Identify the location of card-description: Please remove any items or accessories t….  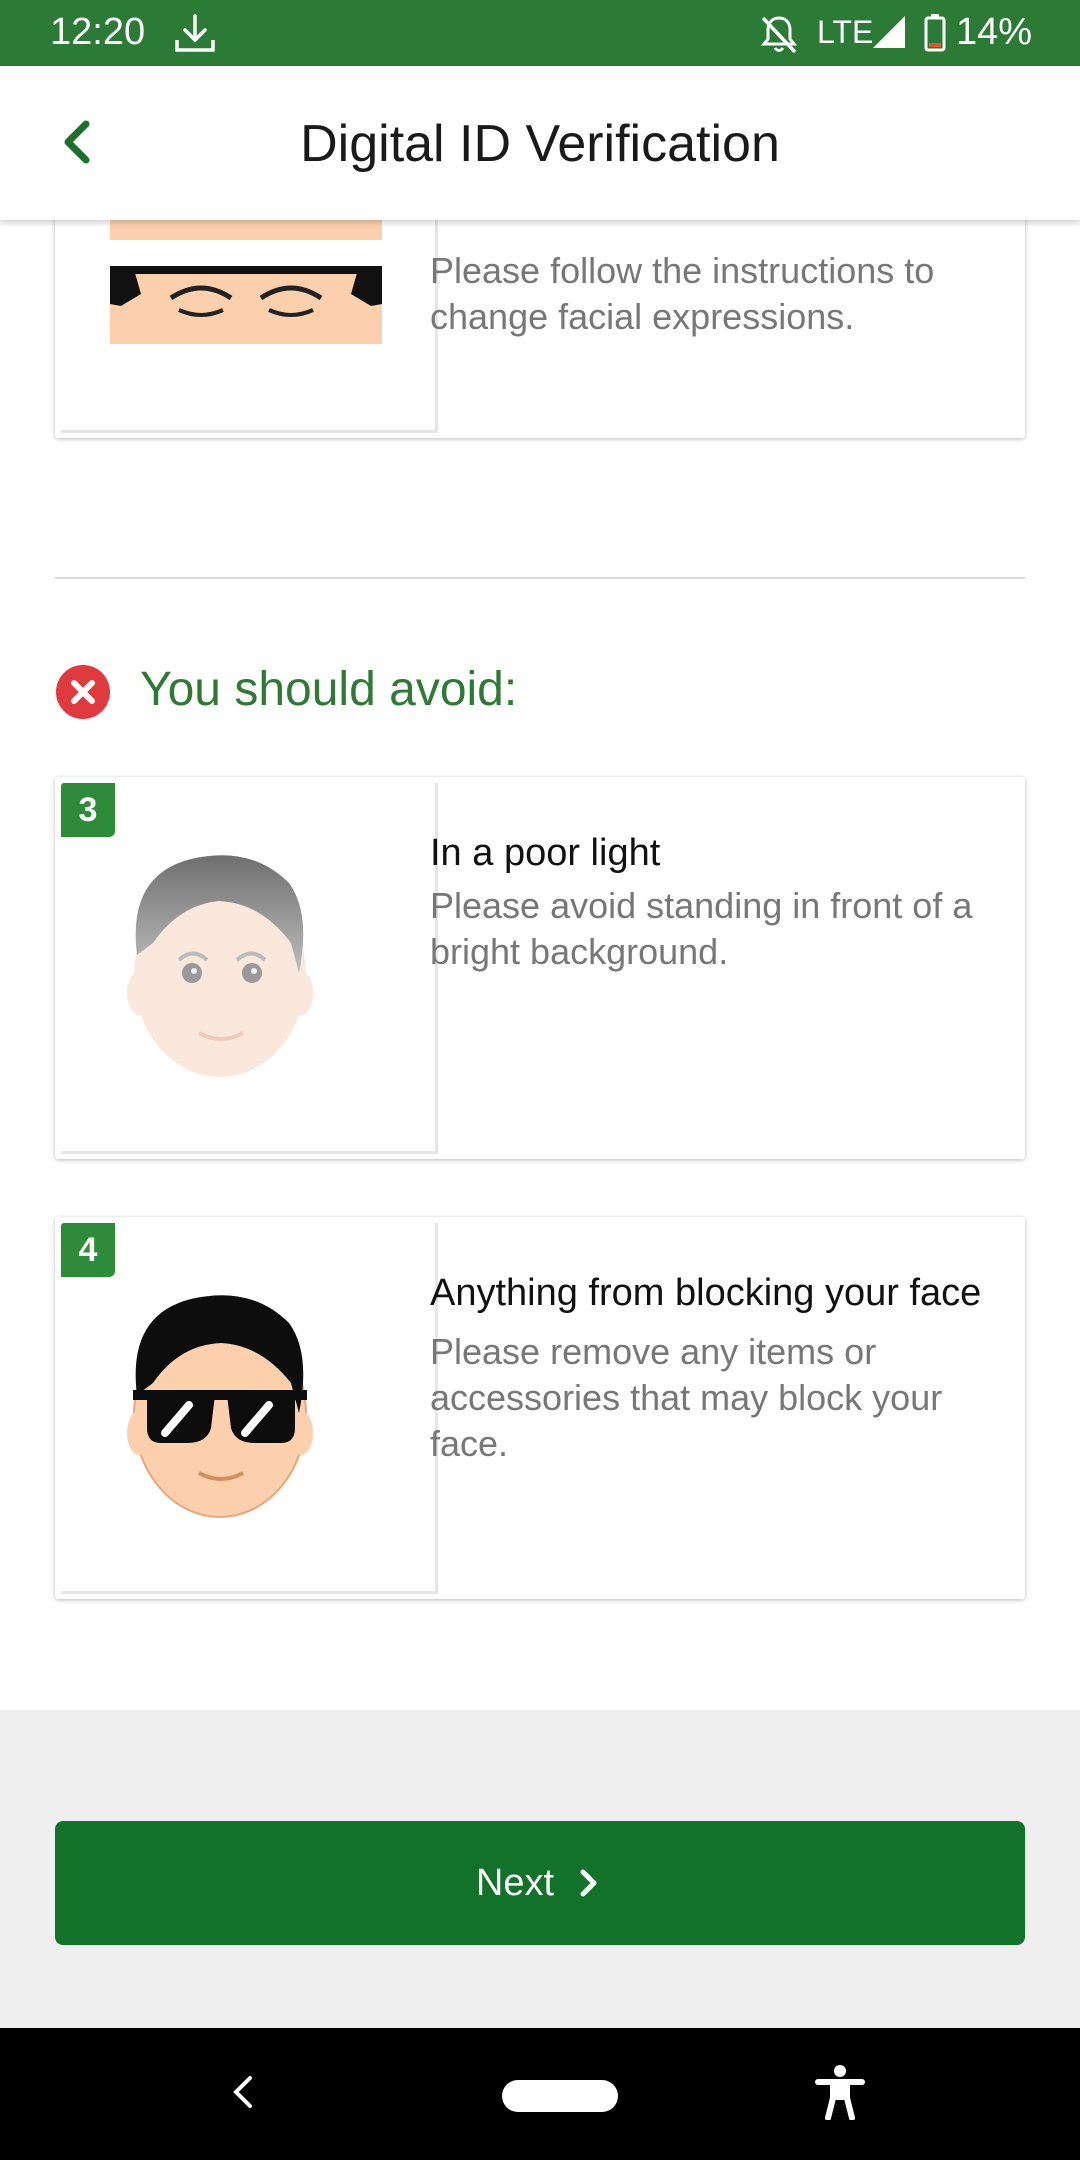
(686, 1397).